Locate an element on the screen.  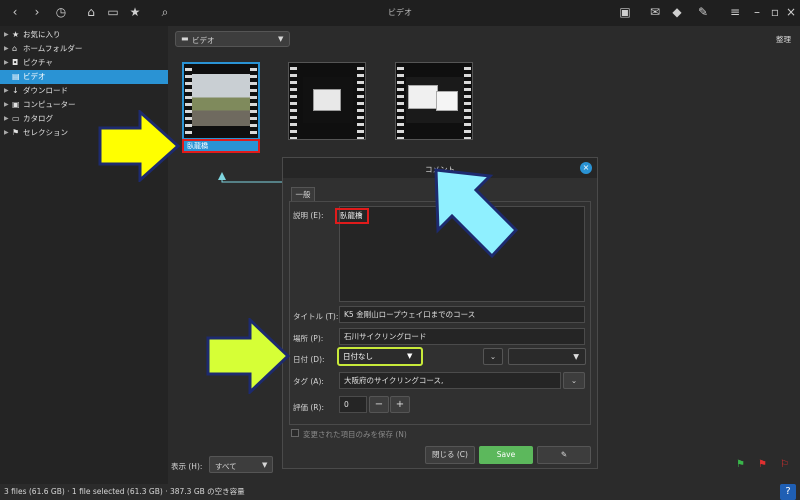
connector-arrowhead is located at coordinates (222, 176).